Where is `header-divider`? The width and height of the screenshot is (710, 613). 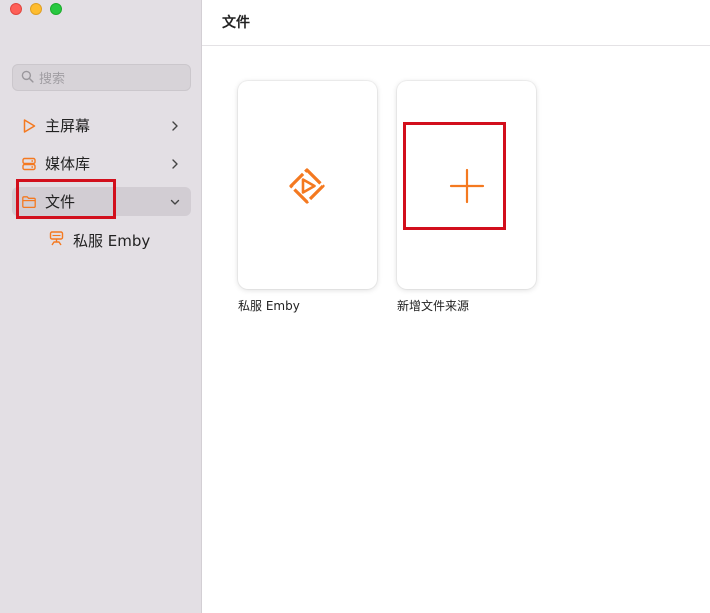
header-divider is located at coordinates (456, 45).